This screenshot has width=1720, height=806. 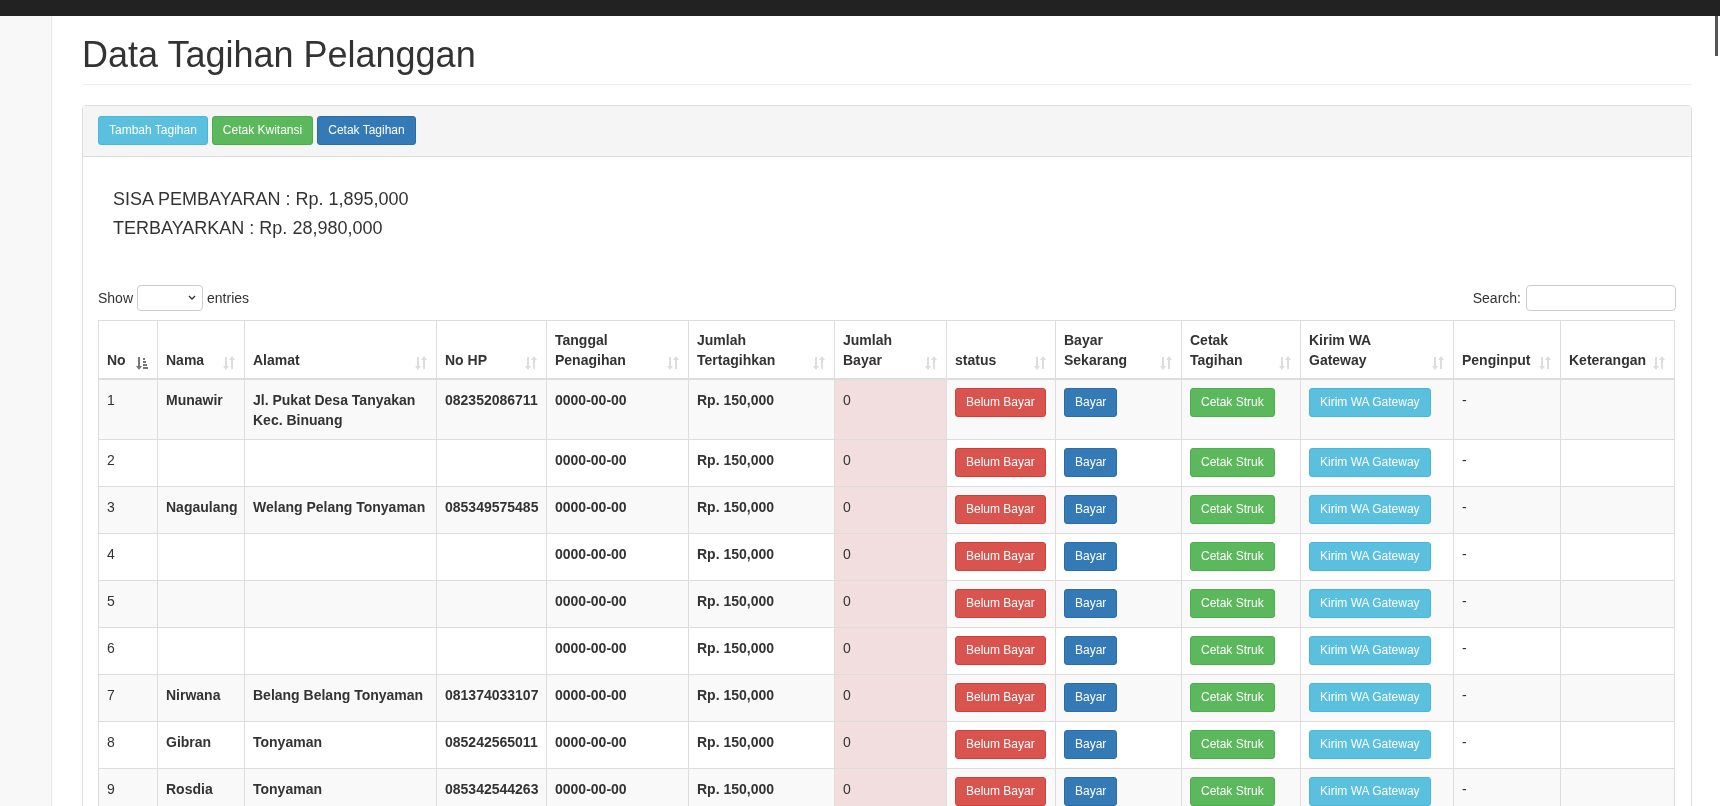 What do you see at coordinates (261, 199) in the screenshot?
I see `summary-text: SISA PEMBAYARAN : Rp. 1,895,000` at bounding box center [261, 199].